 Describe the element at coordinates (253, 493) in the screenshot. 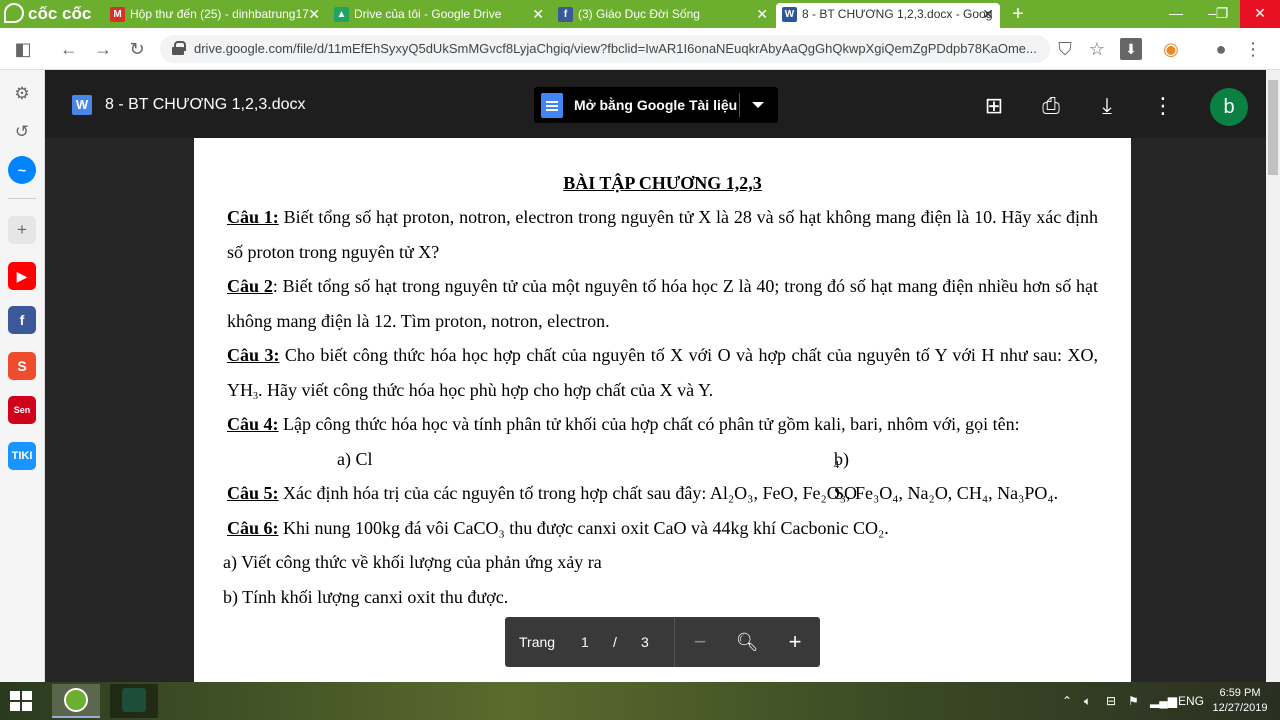

I see `question-label: Câu 5:` at that location.